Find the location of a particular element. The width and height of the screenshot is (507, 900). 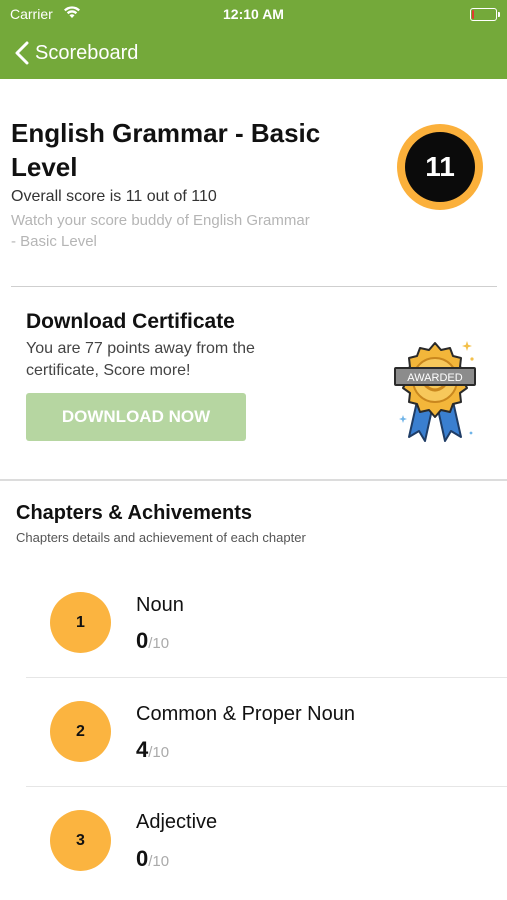

chapter-number-badge: 3 is located at coordinates (80, 840).